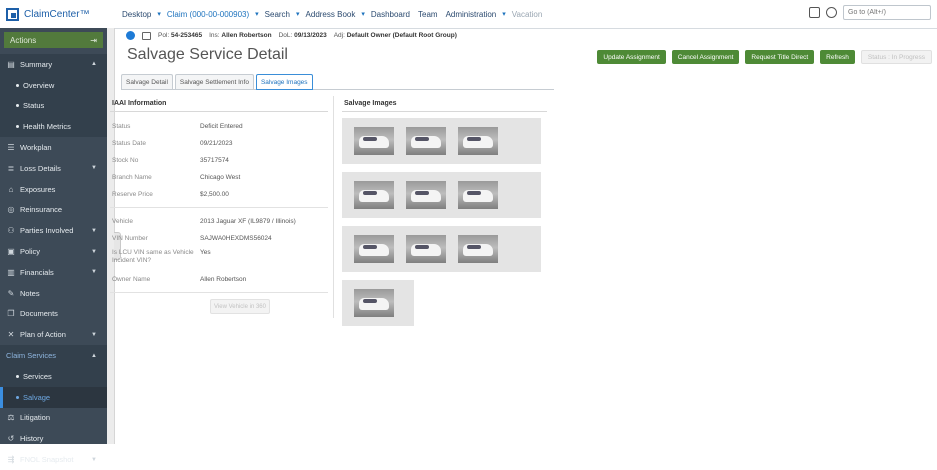 This screenshot has height=470, width=937. I want to click on field-value: Deficit Entered, so click(221, 126).